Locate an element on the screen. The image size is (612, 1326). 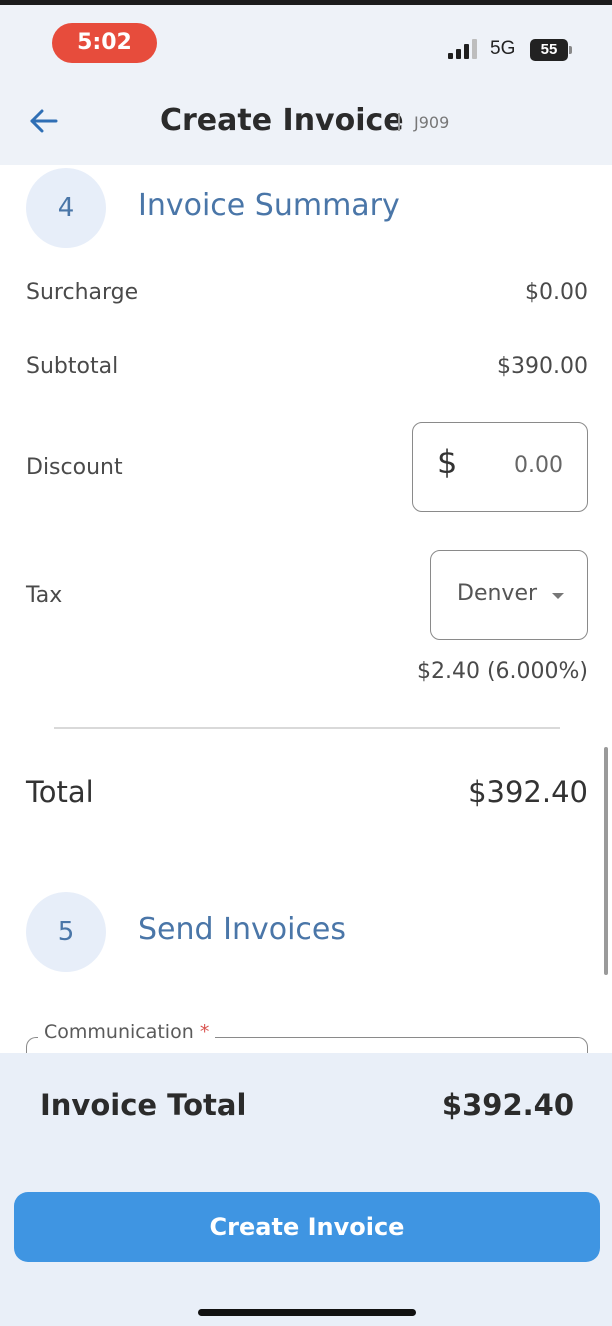
battery-icon: 55 is located at coordinates (551, 50).